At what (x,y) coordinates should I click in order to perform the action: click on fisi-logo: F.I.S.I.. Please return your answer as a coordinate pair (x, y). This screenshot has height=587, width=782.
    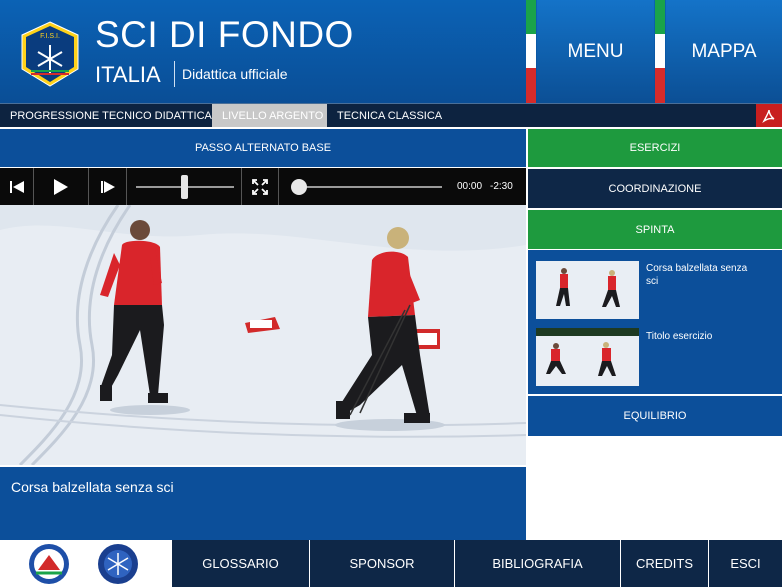
    Looking at the image, I should click on (50, 54).